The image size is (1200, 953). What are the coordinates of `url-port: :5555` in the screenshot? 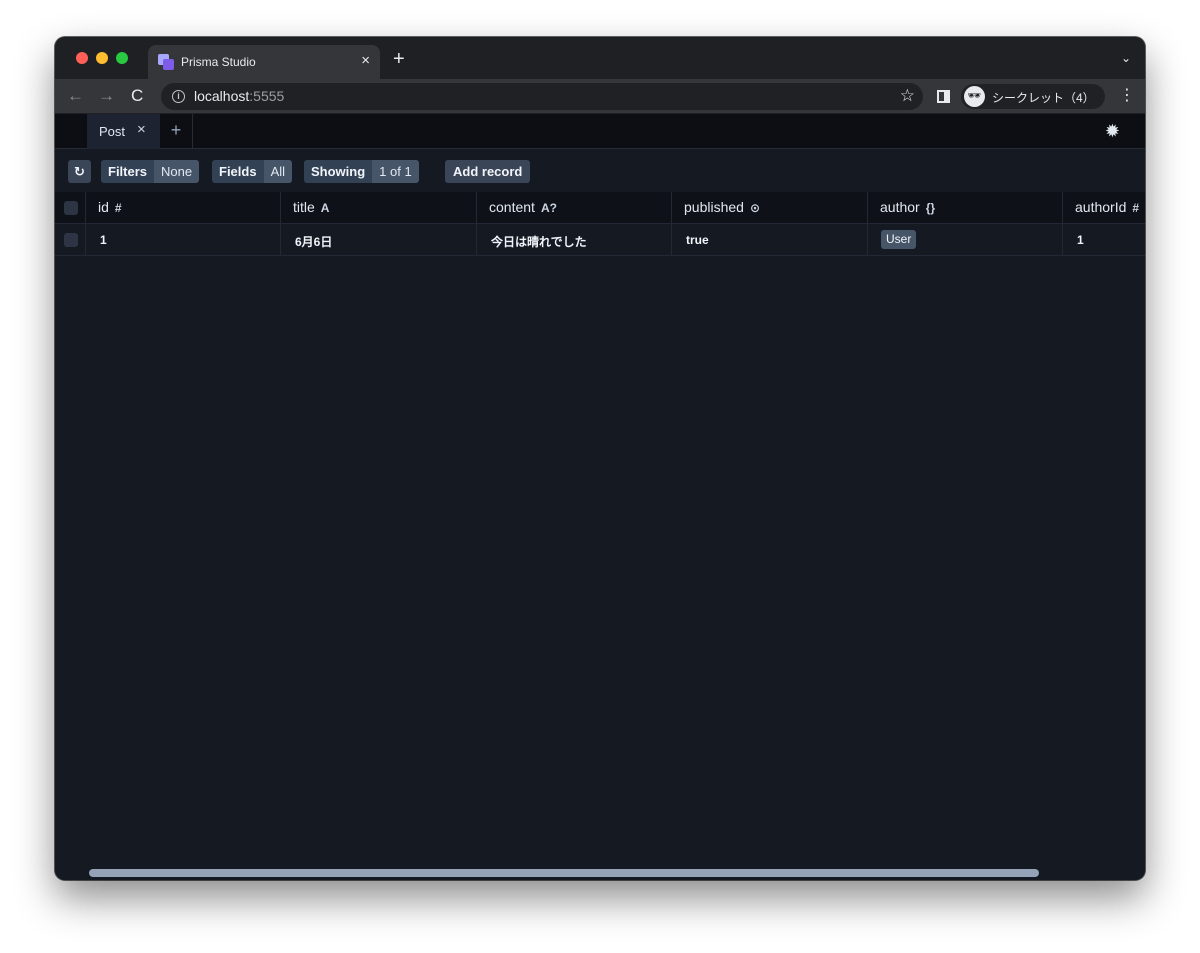 It's located at (267, 96).